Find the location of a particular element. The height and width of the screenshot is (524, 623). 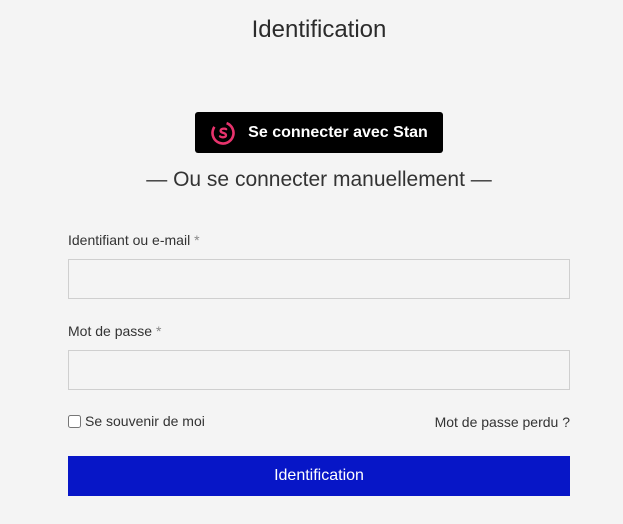

password-label: Mot de passe * is located at coordinates (114, 331).